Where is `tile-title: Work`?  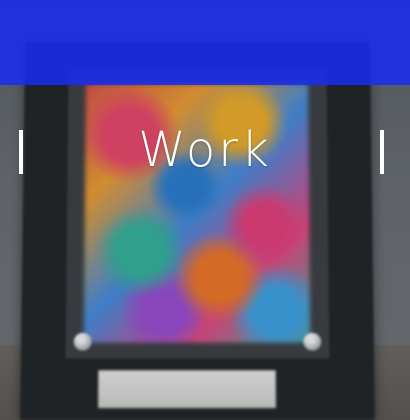 tile-title: Work is located at coordinates (205, 150).